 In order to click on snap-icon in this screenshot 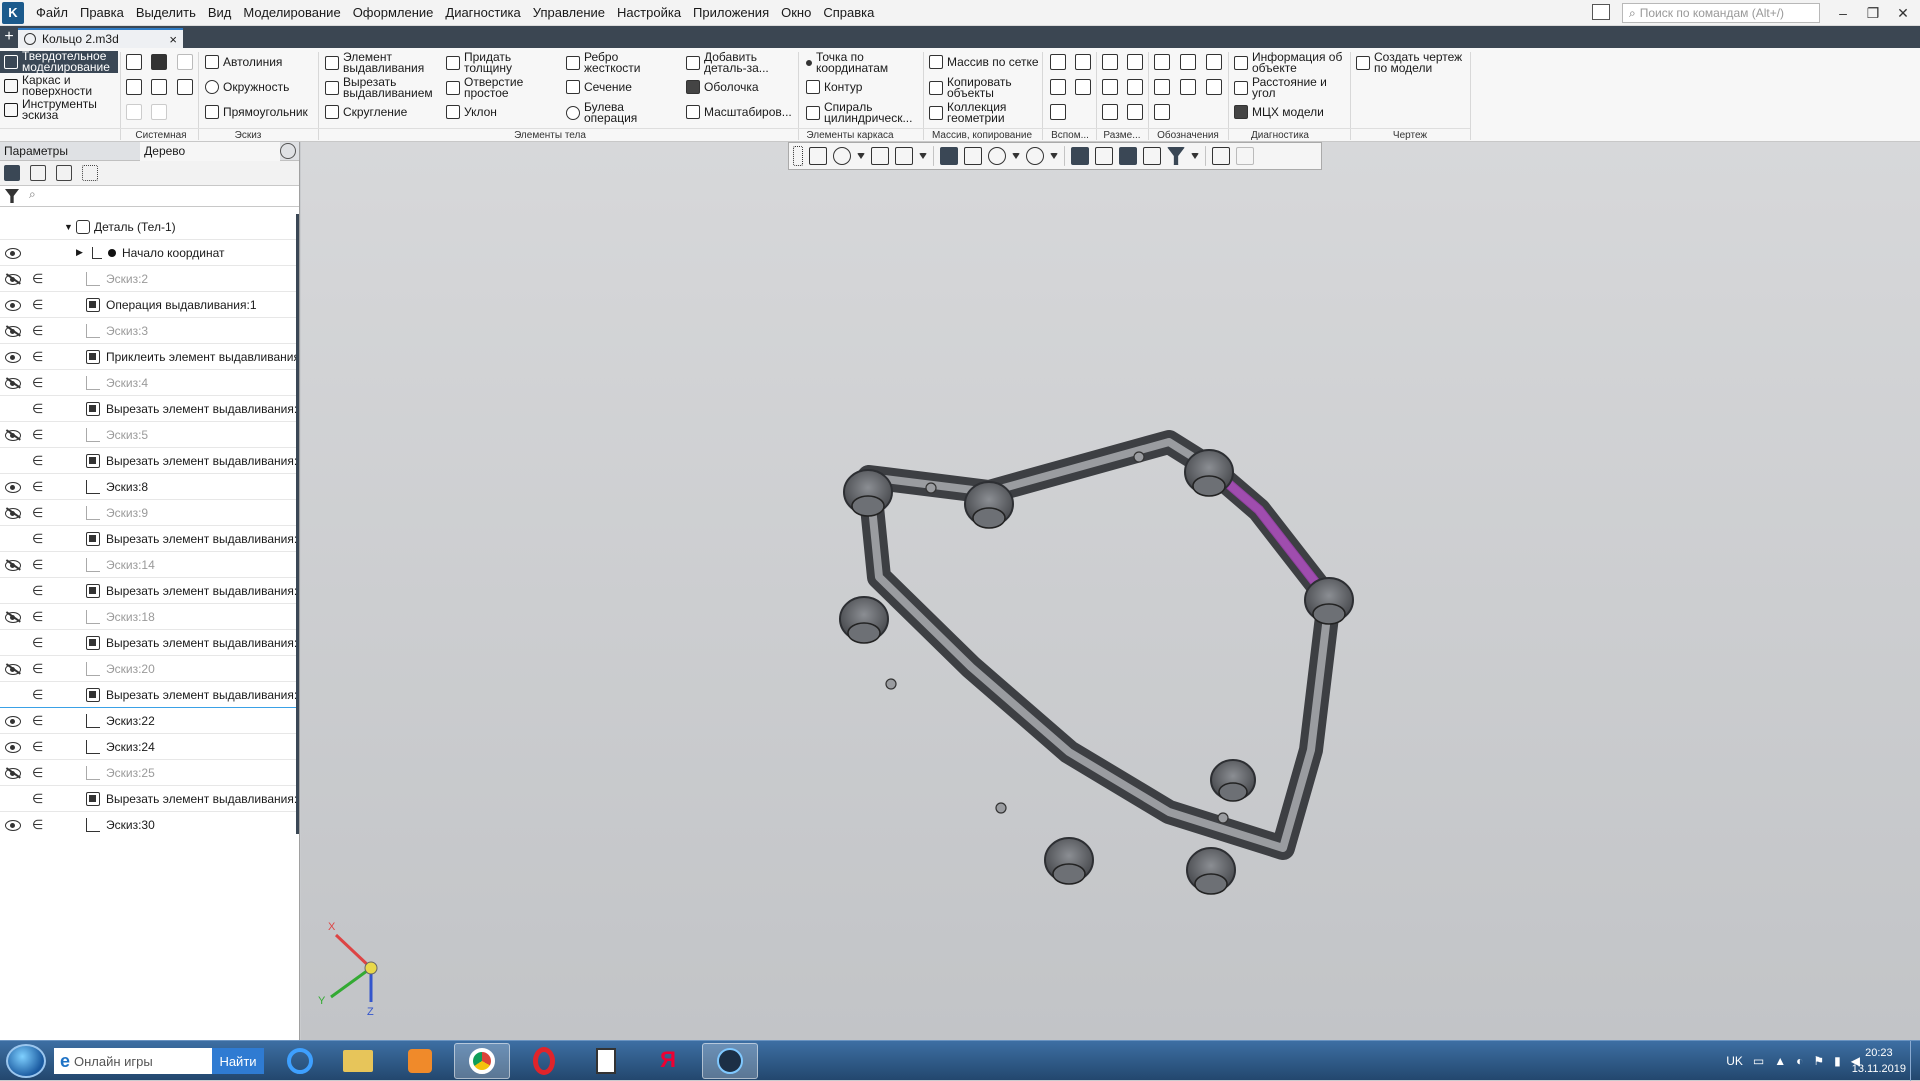, I will do `click(1080, 156)`.